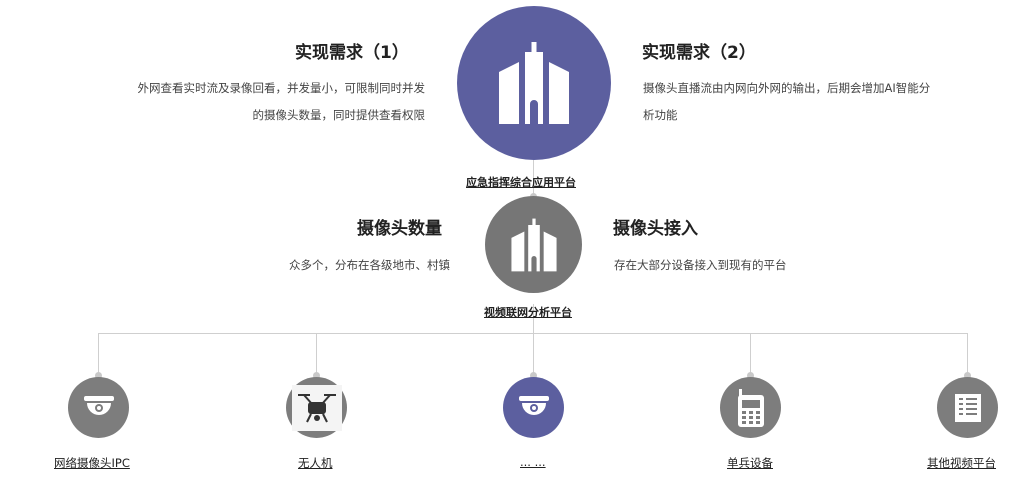 The width and height of the screenshot is (1034, 482). I want to click on device-other-platform-circle, so click(967, 407).